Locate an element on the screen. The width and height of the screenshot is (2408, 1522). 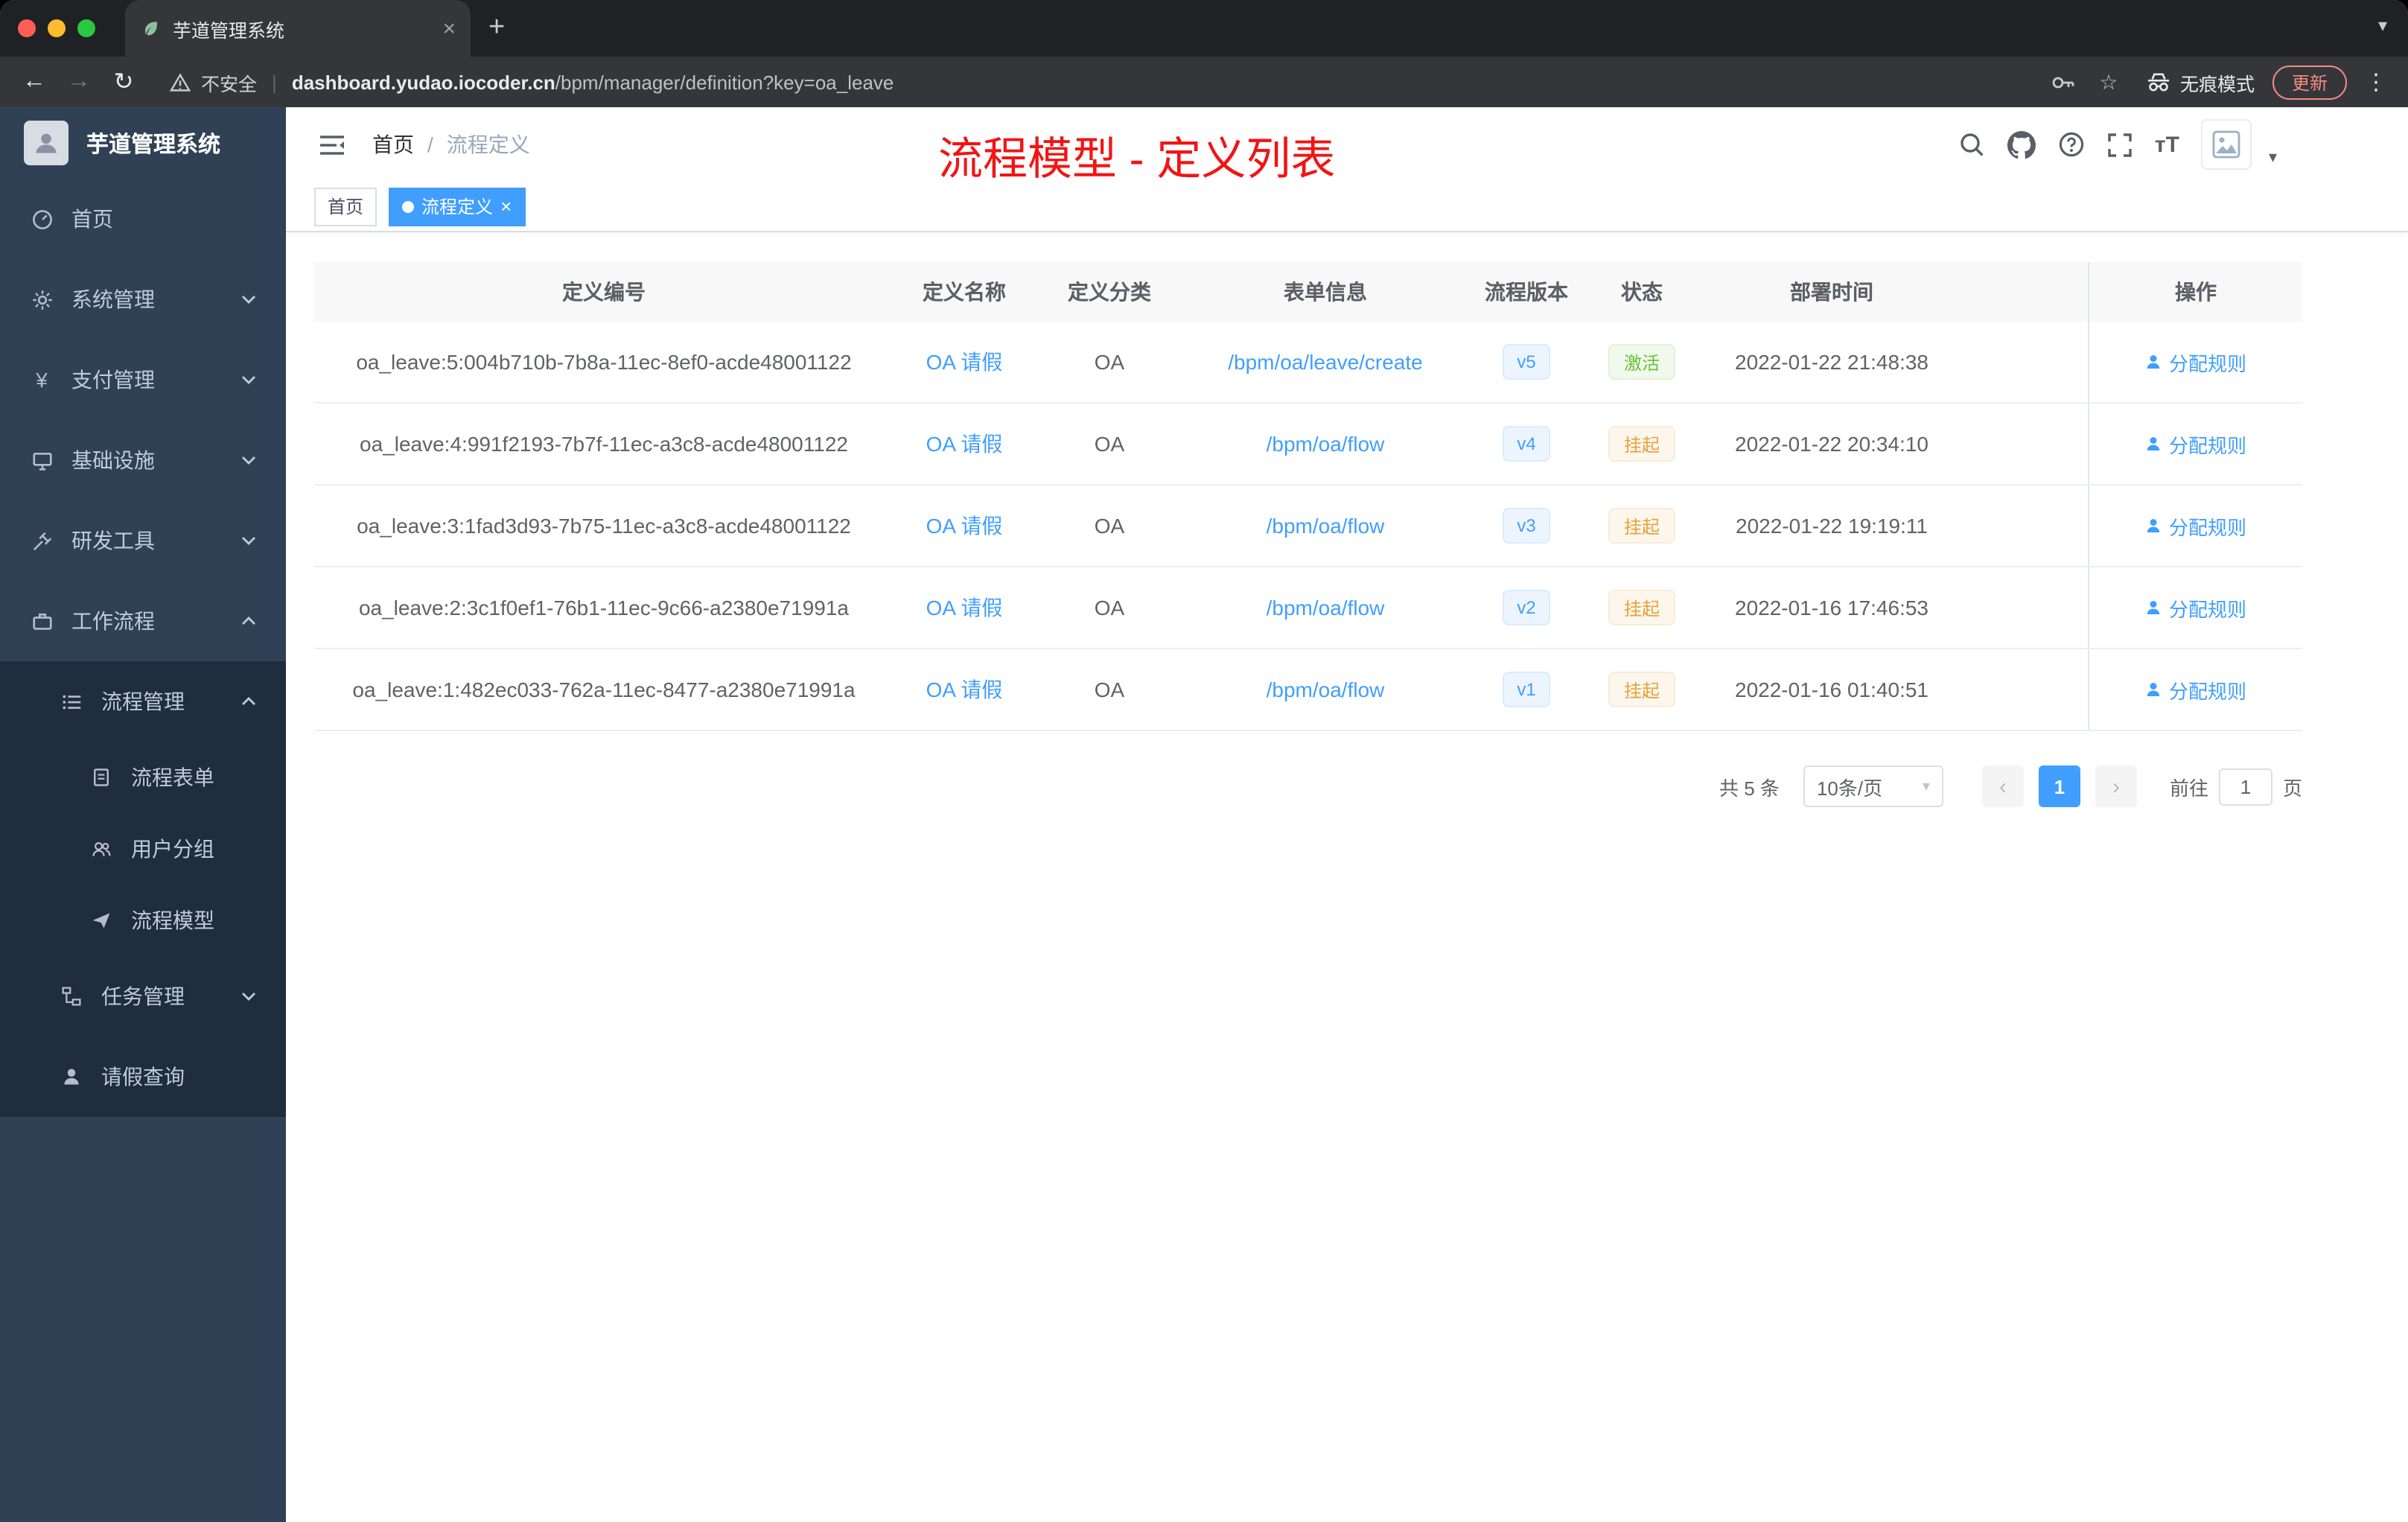
not-secure-label: 不安全 is located at coordinates (229, 82).